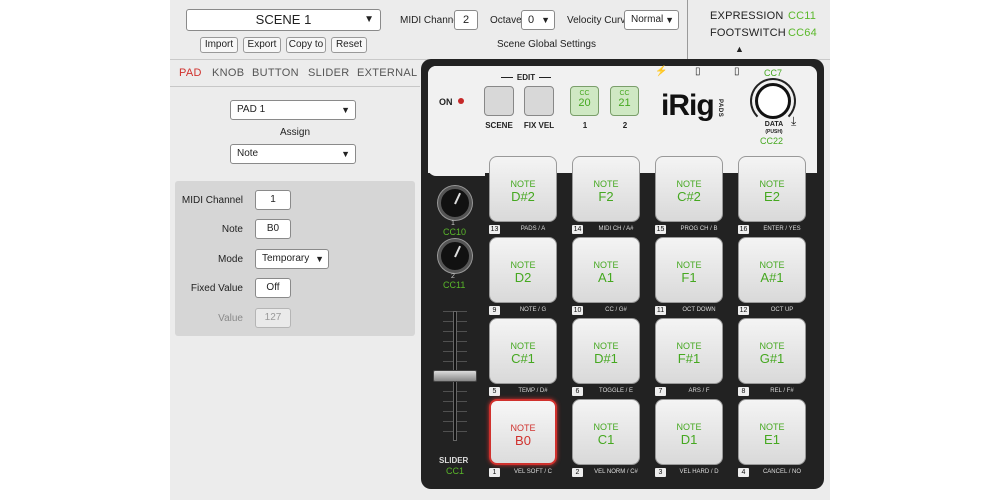 This screenshot has height=500, width=1000. I want to click on pad-10: NOTE A1, so click(606, 270).